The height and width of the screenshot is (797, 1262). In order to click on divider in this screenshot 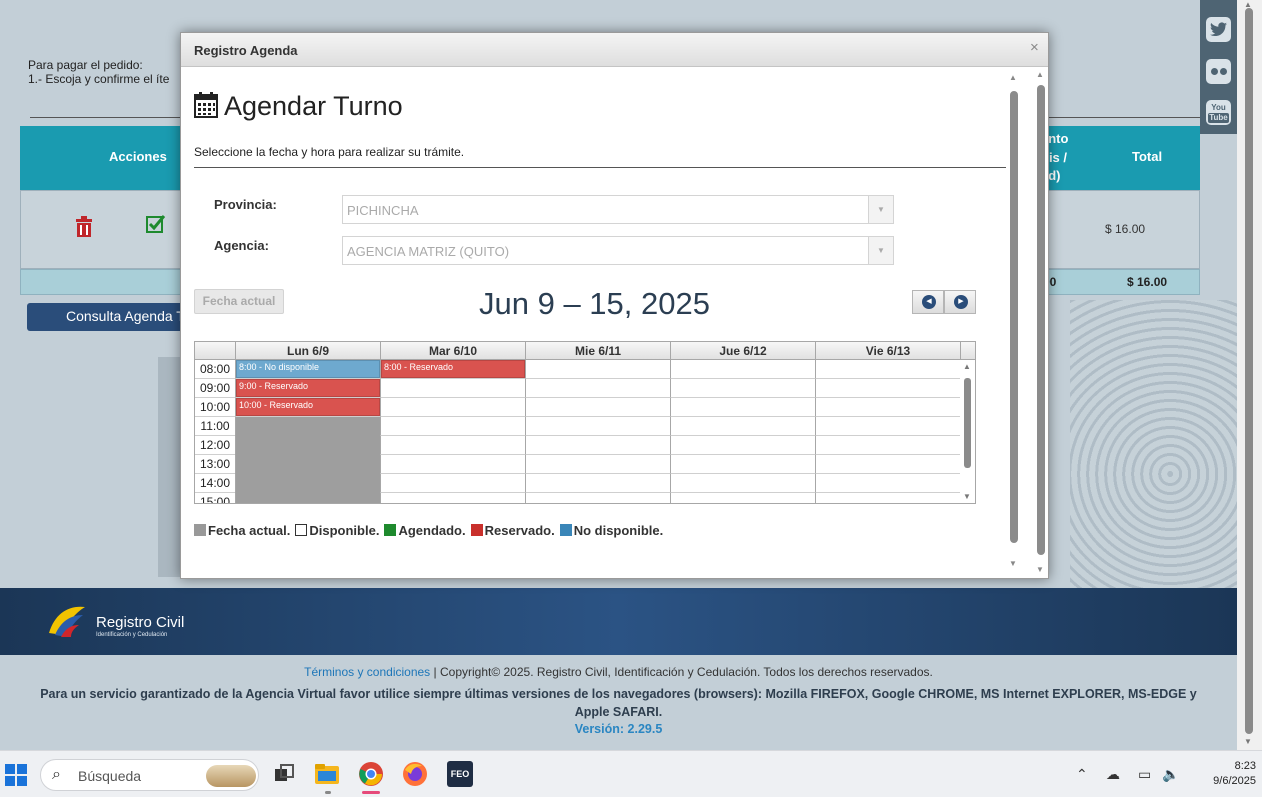, I will do `click(600, 167)`.